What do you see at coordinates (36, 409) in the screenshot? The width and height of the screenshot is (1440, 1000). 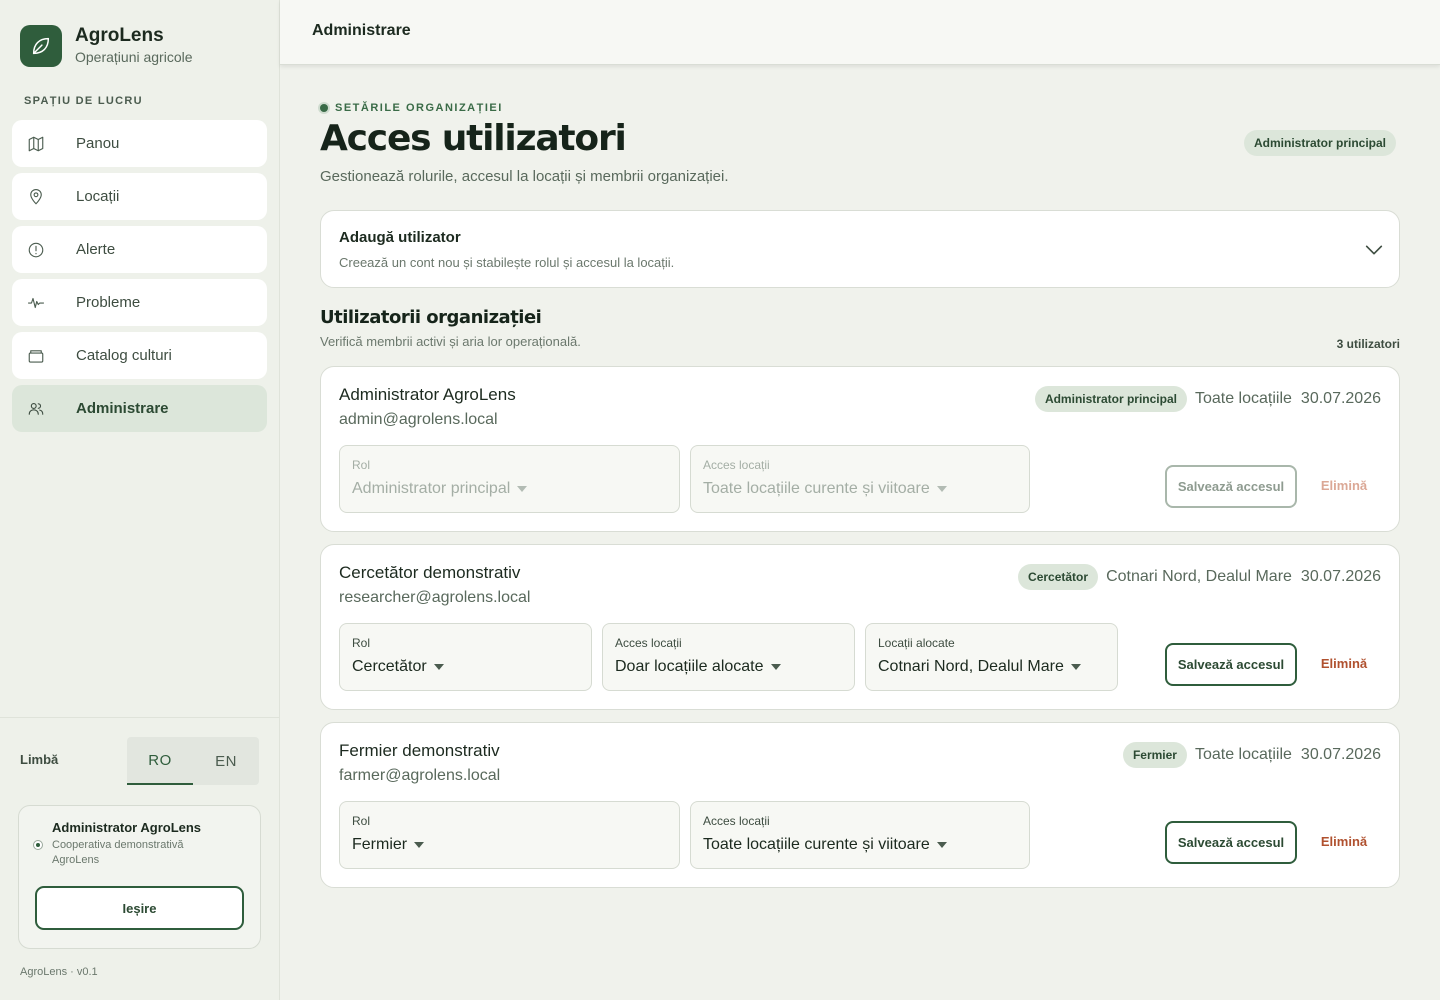 I see `users-icon` at bounding box center [36, 409].